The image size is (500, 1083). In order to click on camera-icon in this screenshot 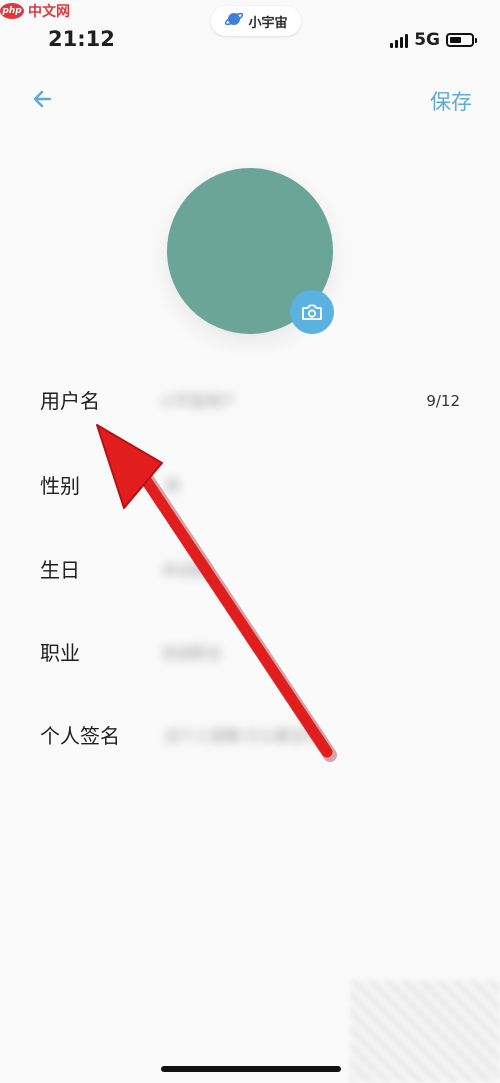, I will do `click(312, 312)`.